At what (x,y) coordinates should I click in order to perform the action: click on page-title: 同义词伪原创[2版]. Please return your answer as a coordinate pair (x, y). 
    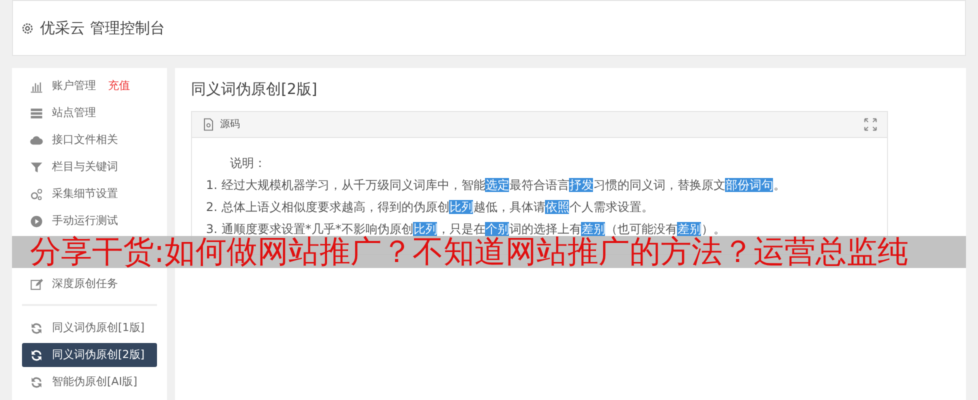
    Looking at the image, I should click on (254, 89).